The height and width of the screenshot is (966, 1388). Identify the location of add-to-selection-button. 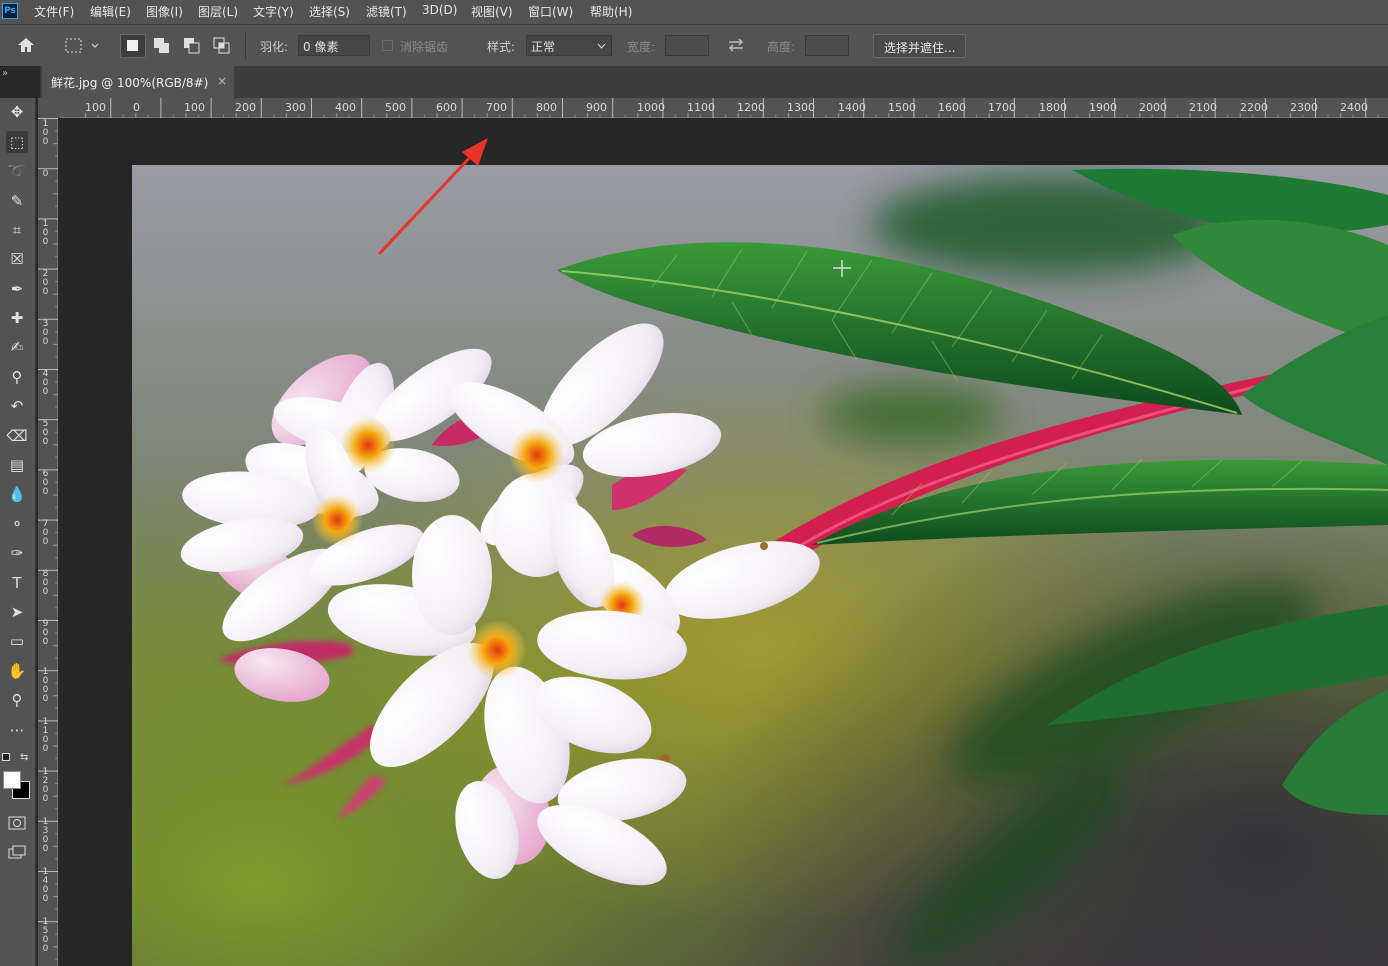
(162, 48).